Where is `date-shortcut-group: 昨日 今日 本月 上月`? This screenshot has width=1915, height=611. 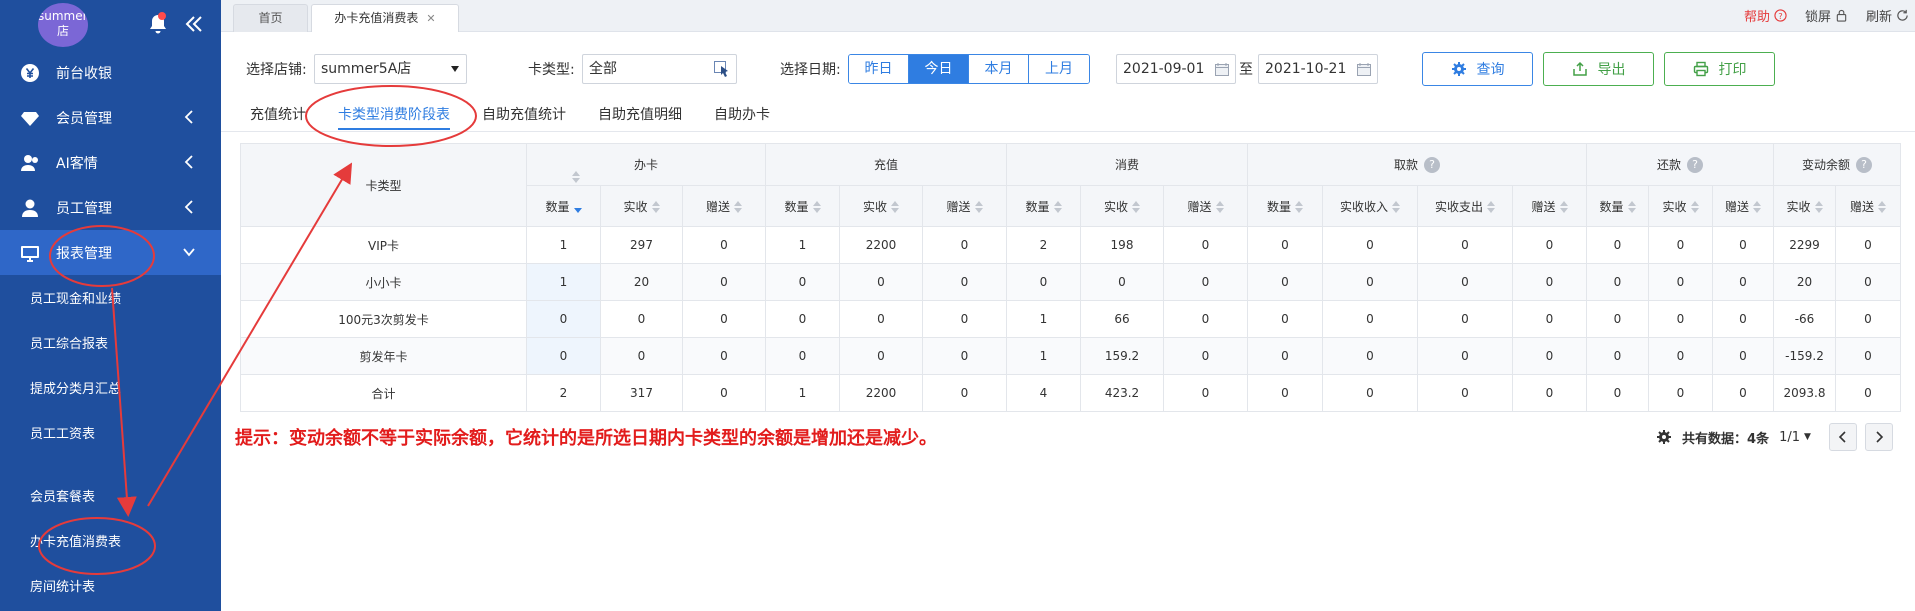
date-shortcut-group: 昨日 今日 本月 上月 is located at coordinates (969, 69).